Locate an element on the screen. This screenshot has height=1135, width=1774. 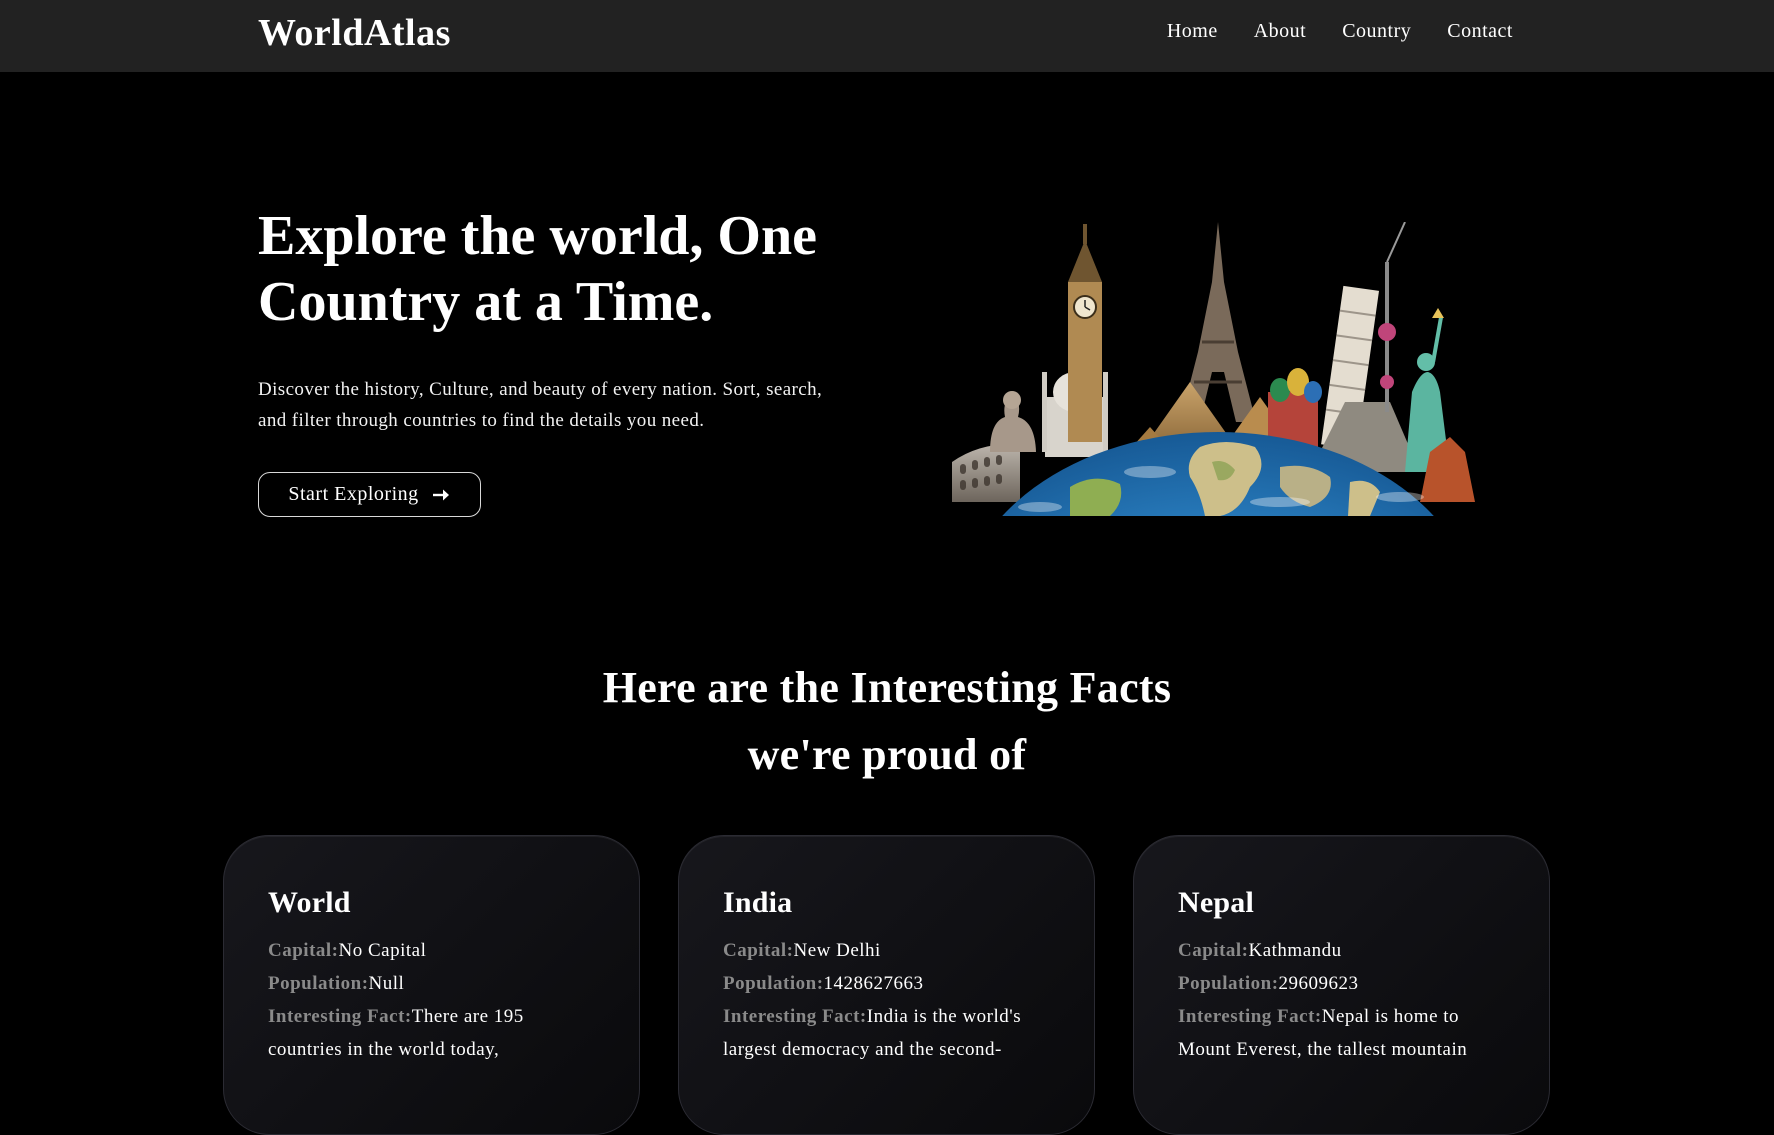
facts-title-line2: we're proud of is located at coordinates (887, 754).